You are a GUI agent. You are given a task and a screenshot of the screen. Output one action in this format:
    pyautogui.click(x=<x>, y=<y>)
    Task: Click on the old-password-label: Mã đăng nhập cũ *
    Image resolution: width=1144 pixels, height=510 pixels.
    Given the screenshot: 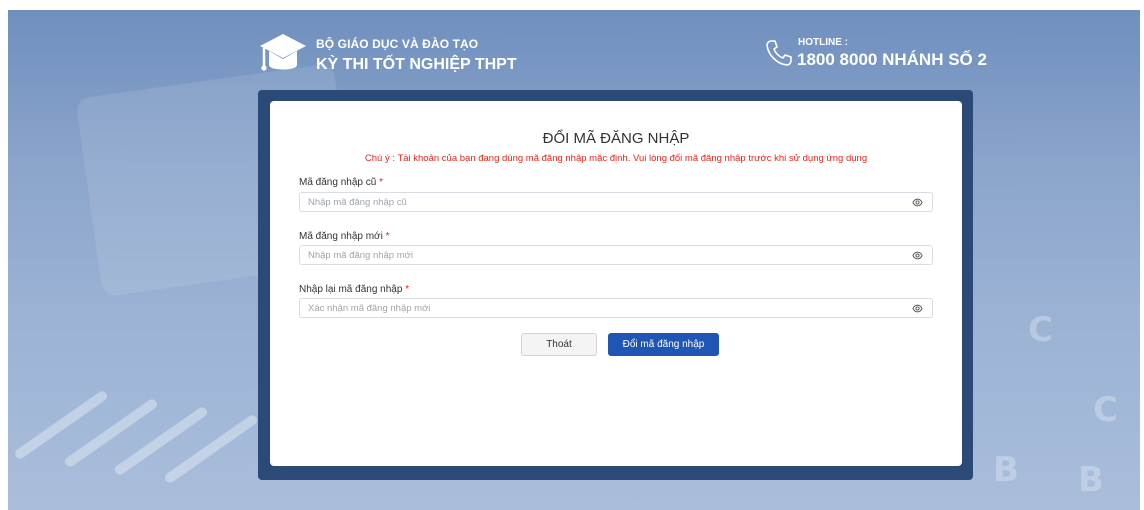 What is the action you would take?
    pyautogui.click(x=341, y=182)
    